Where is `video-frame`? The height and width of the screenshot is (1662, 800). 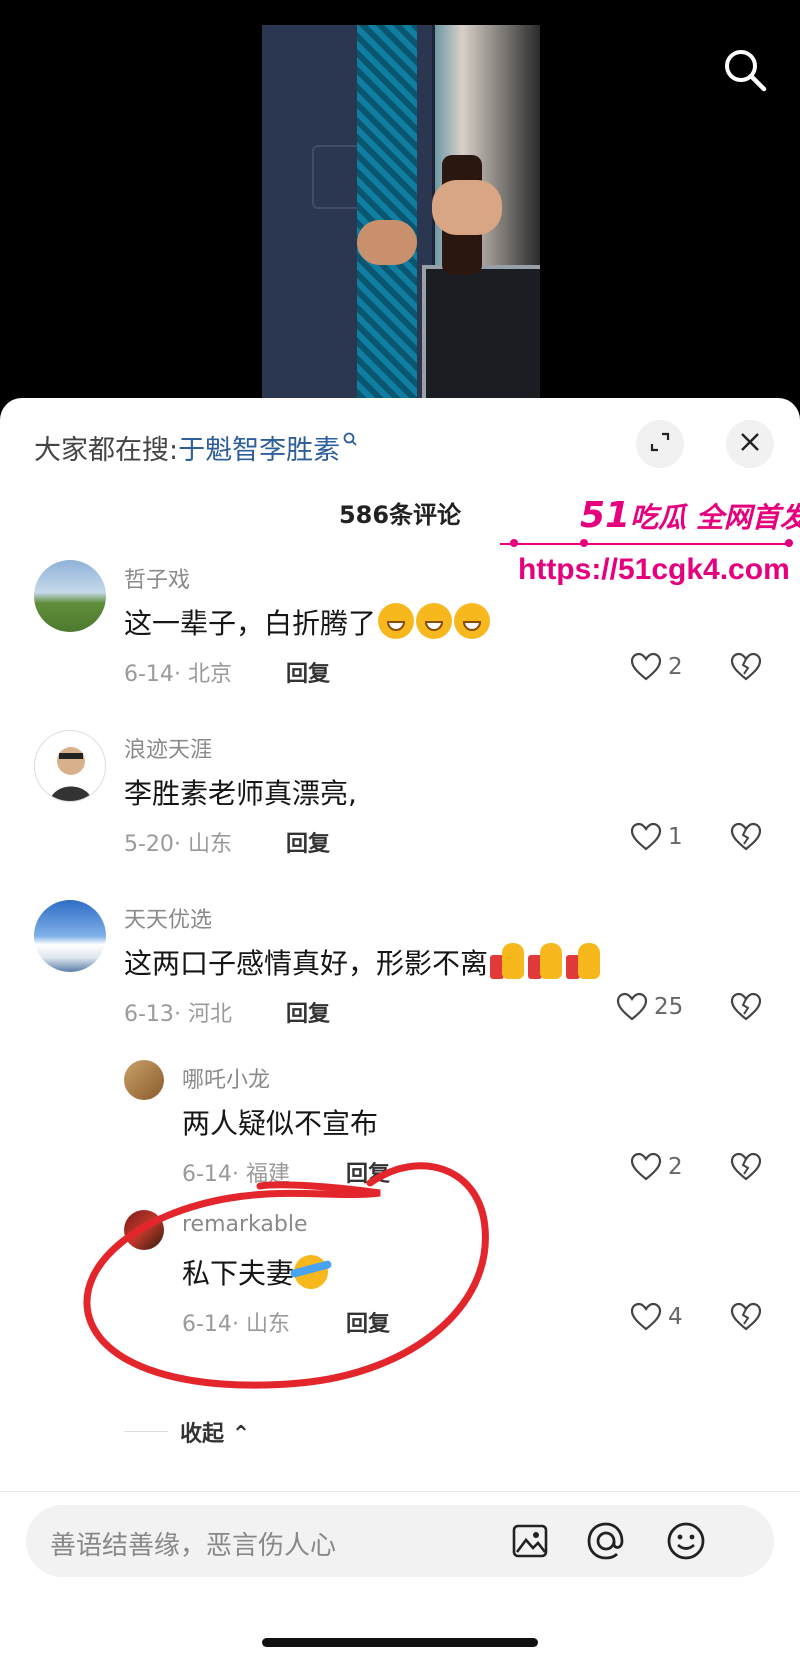 video-frame is located at coordinates (401, 215).